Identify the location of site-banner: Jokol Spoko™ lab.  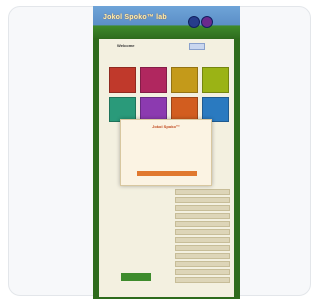
(166, 22).